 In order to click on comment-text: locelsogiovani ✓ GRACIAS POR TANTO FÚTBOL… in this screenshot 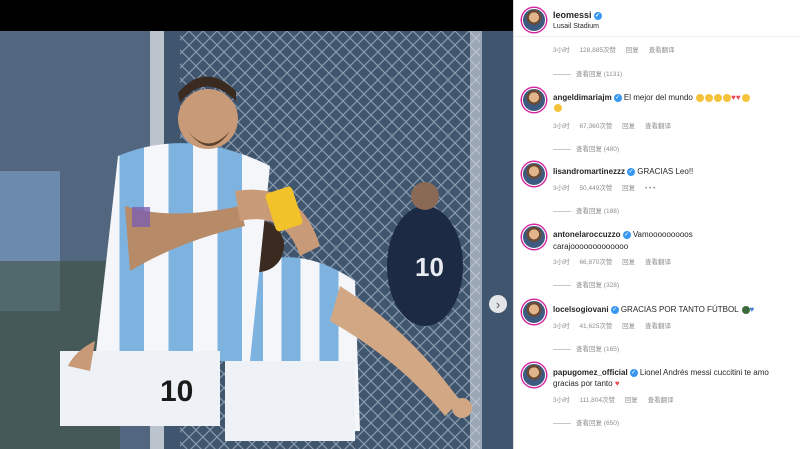, I will do `click(653, 309)`.